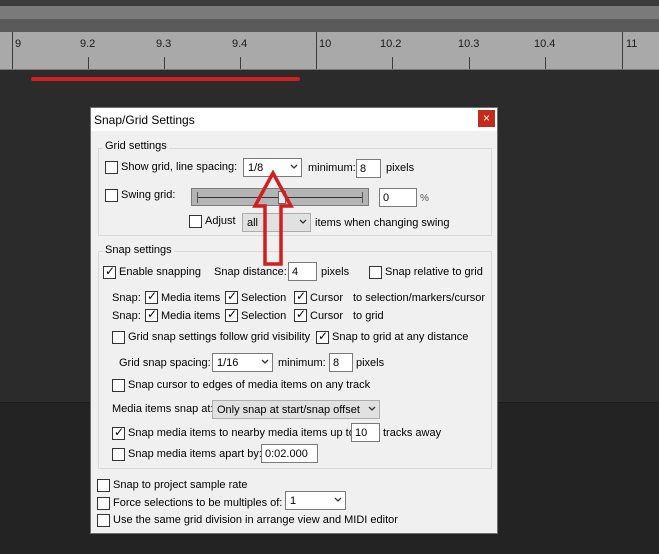  What do you see at coordinates (195, 454) in the screenshot?
I see `apart-label: Snap media items apart by:` at bounding box center [195, 454].